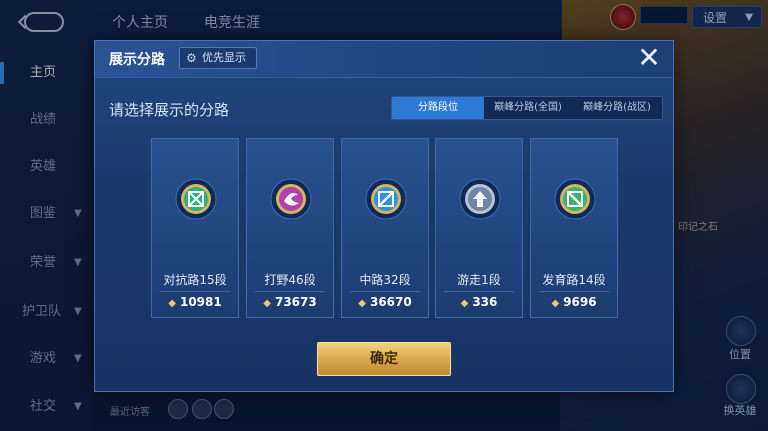  Describe the element at coordinates (480, 199) in the screenshot. I see `roam-icon` at that location.